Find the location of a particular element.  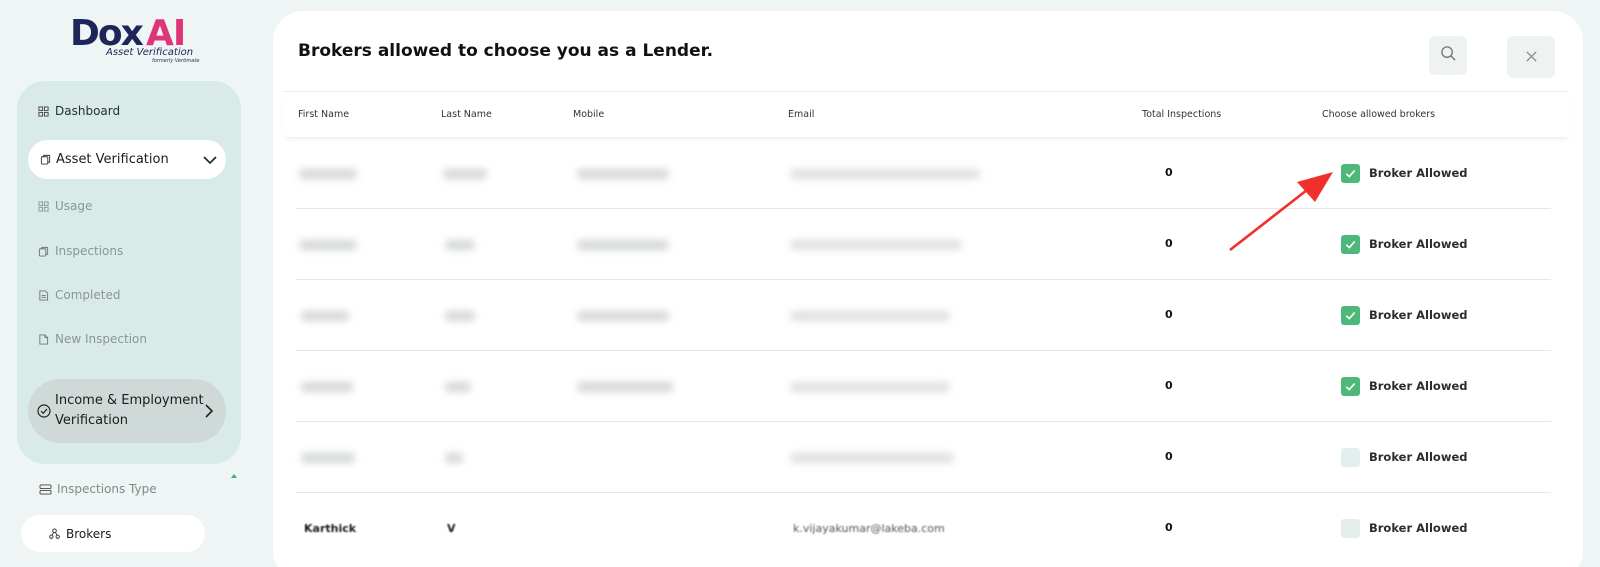

sidebar-item-dashboard: Dashboard is located at coordinates (78, 111).